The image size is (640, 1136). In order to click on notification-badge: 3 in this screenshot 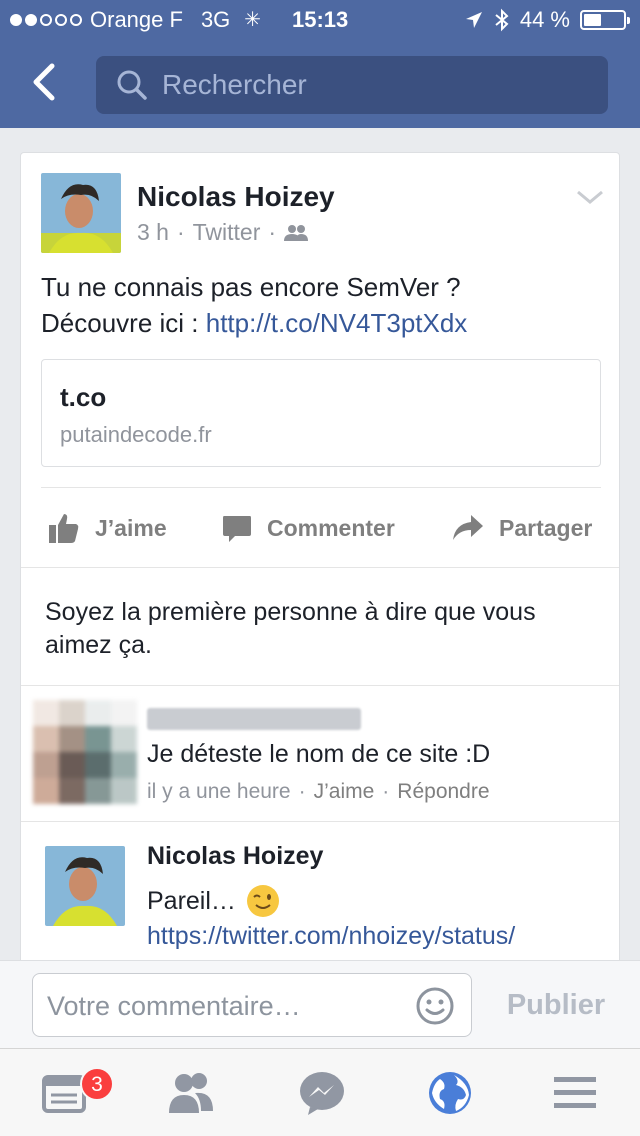, I will do `click(97, 1084)`.